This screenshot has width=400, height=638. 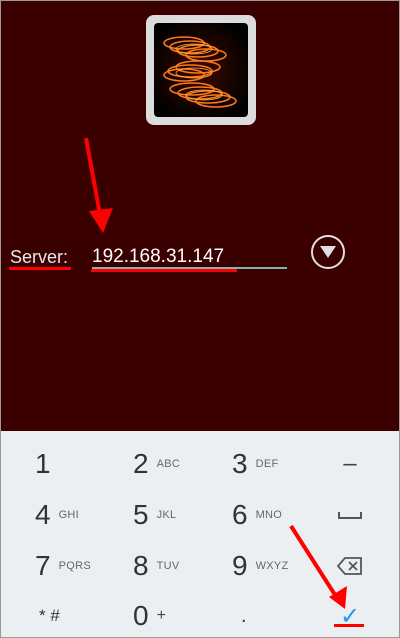 I want to click on key-digit: 1, so click(x=43, y=463).